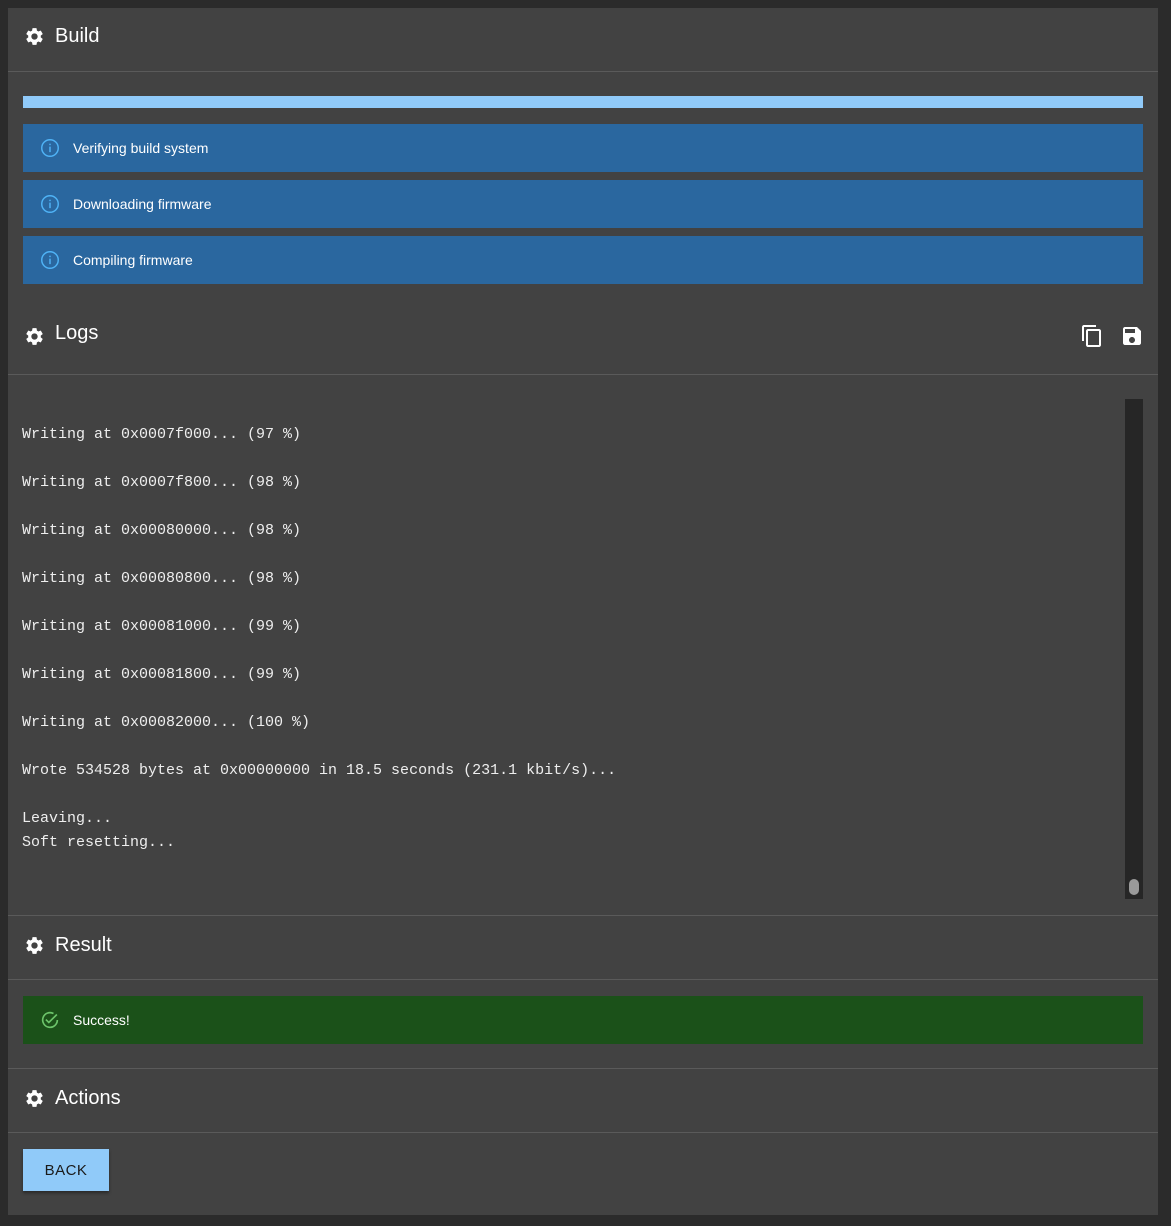 The width and height of the screenshot is (1171, 1226). I want to click on log-line: Writing at 0x00081000... (99 %), so click(162, 626).